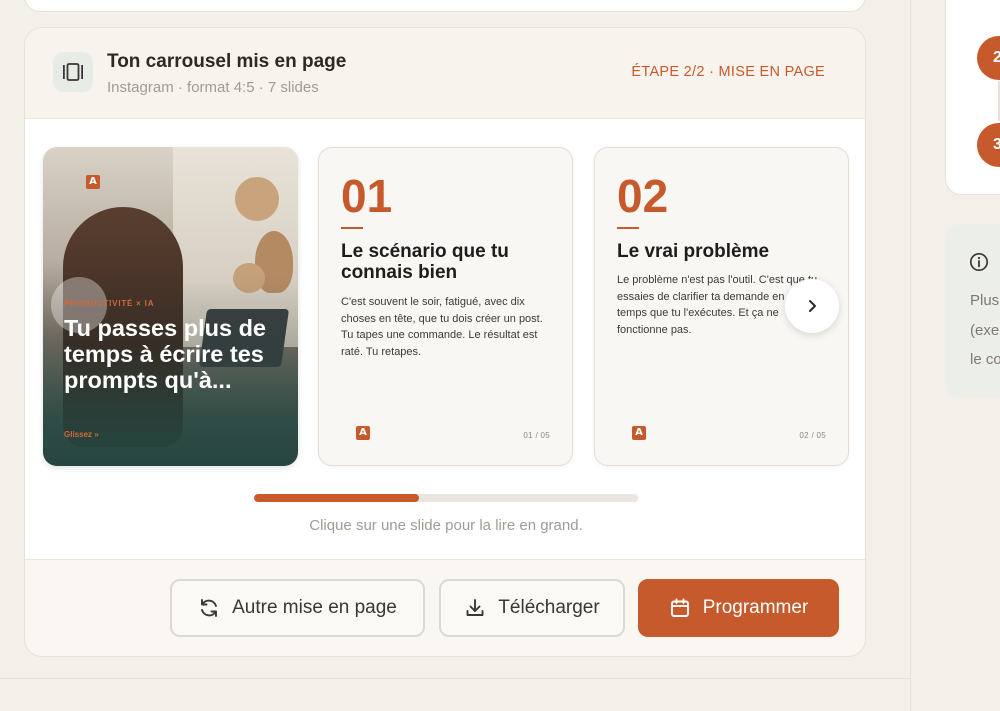  I want to click on step-2-badge: 2, so click(988, 58).